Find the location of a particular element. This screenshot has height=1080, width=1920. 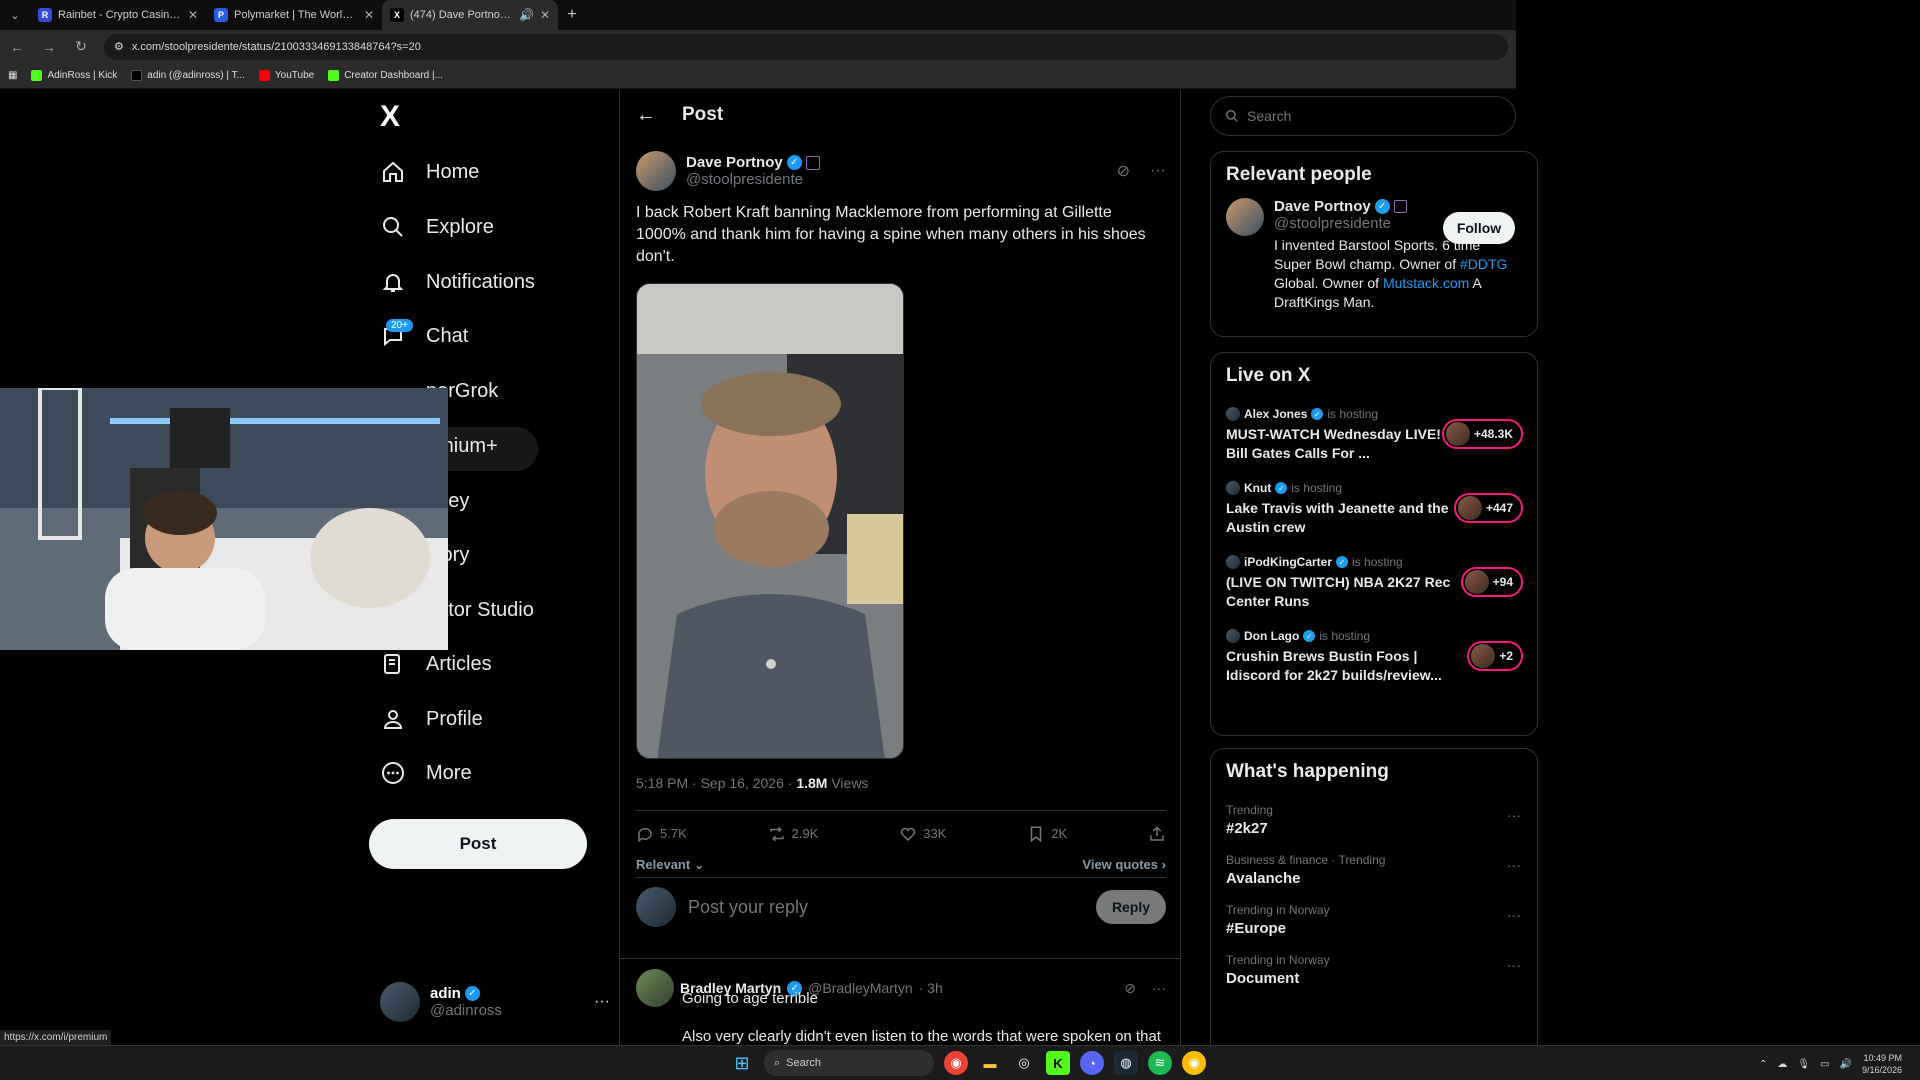

chevron-up-icon: ⌃ is located at coordinates (1763, 1064).